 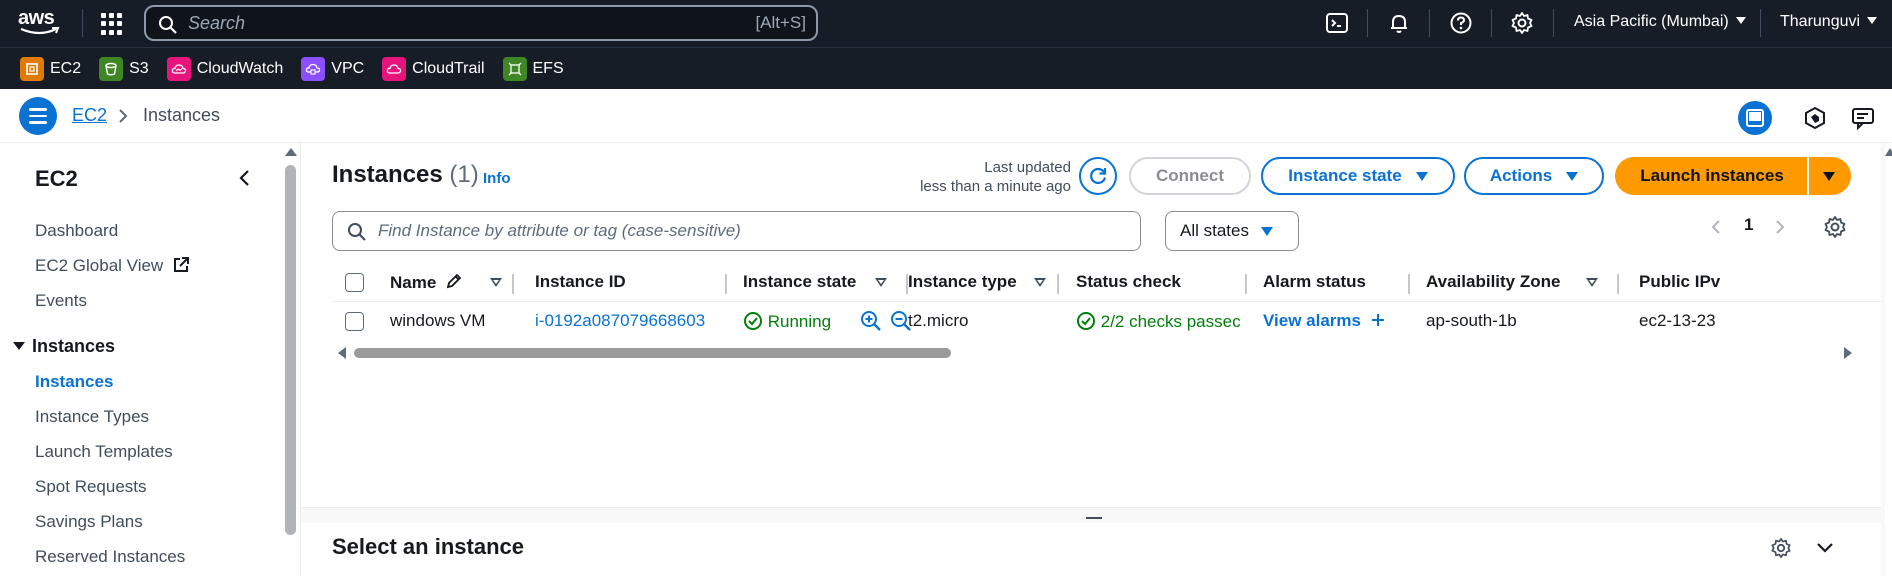 What do you see at coordinates (182, 115) in the screenshot?
I see `breadcrumb-current: Instances` at bounding box center [182, 115].